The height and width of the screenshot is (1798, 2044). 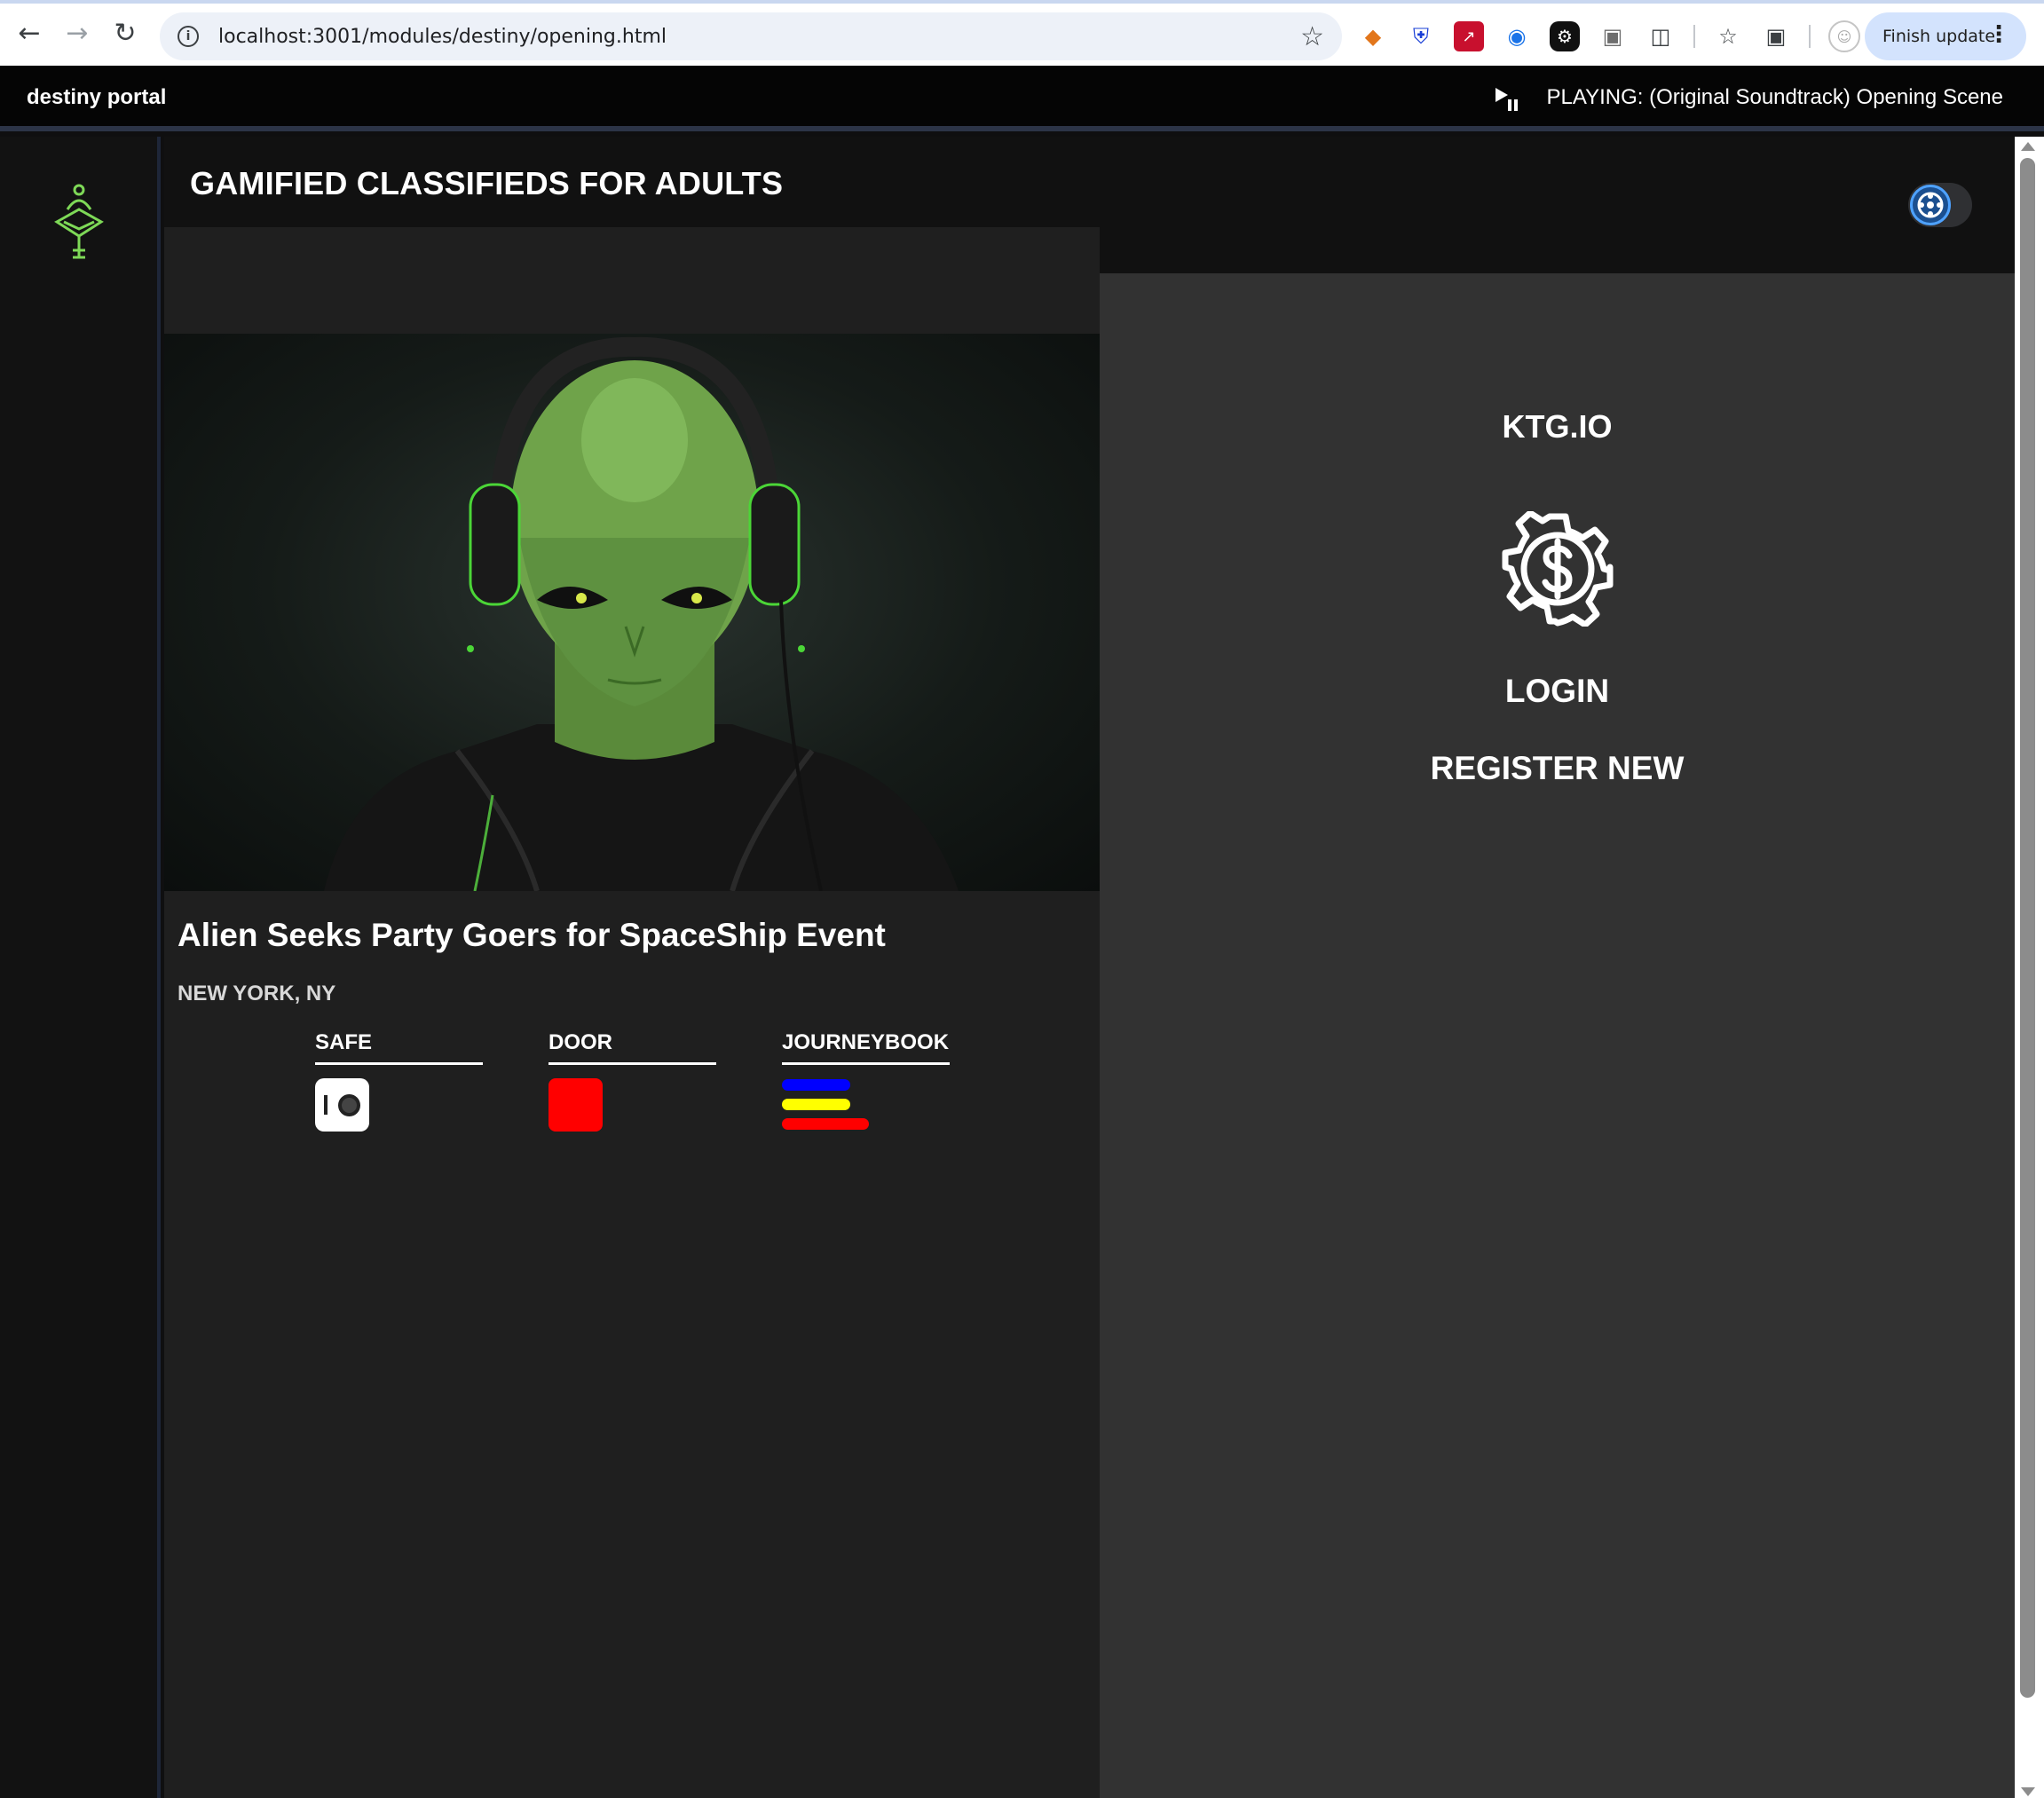 I want to click on gear-dollar-icon, so click(x=1558, y=569).